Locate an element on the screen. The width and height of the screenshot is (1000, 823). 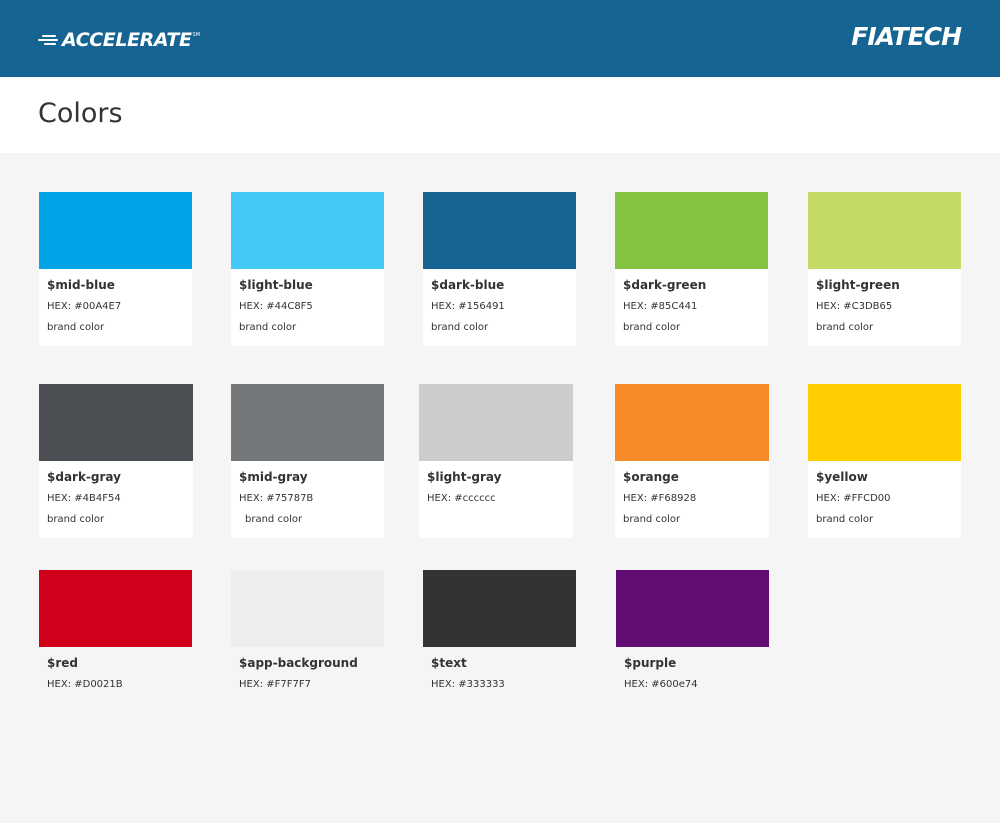
color-card-red: $red HEX: #D0021B is located at coordinates (115, 630).